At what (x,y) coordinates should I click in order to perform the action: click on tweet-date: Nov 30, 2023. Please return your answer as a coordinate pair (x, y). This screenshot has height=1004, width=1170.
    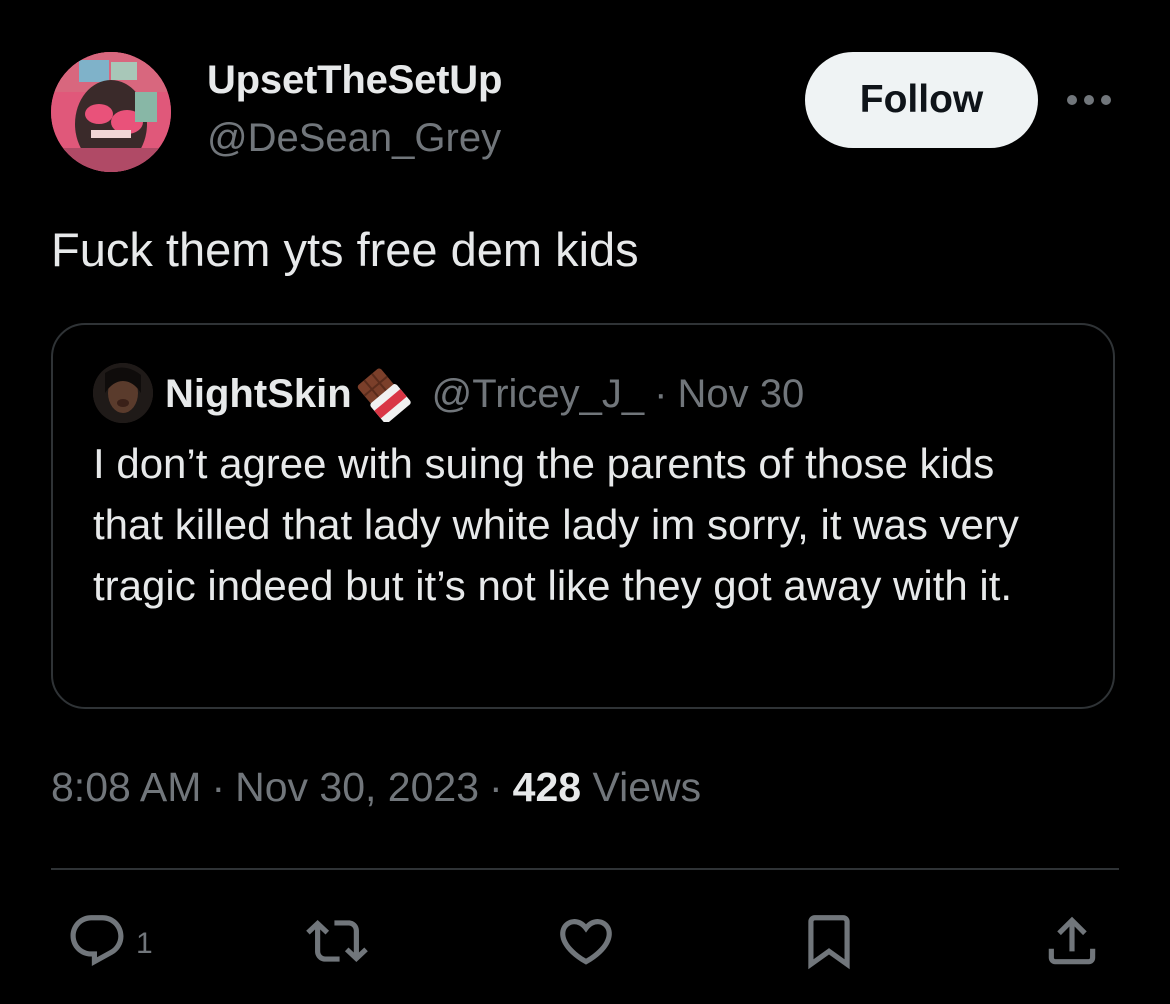
    Looking at the image, I should click on (357, 787).